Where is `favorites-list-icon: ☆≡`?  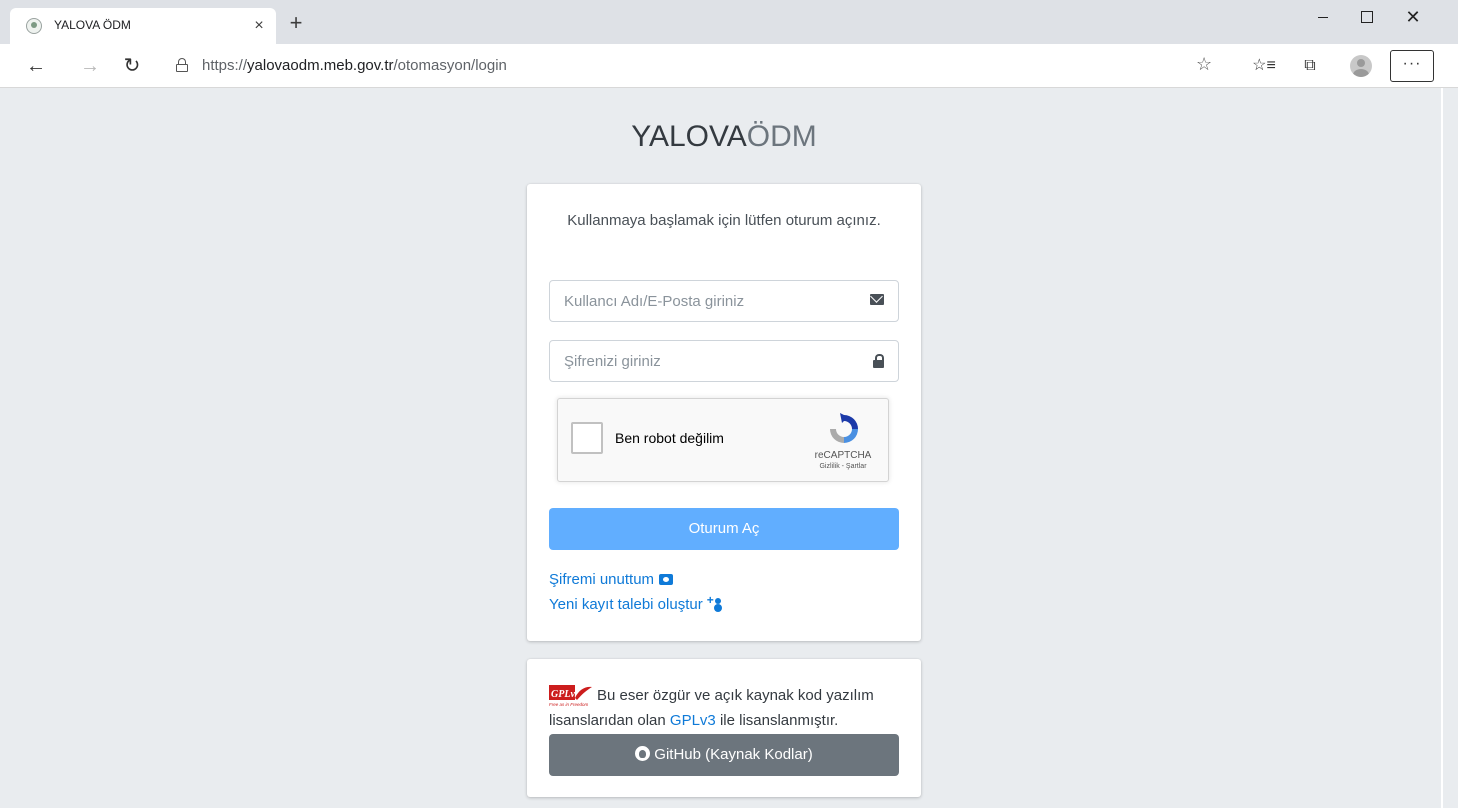 favorites-list-icon: ☆≡ is located at coordinates (1264, 66).